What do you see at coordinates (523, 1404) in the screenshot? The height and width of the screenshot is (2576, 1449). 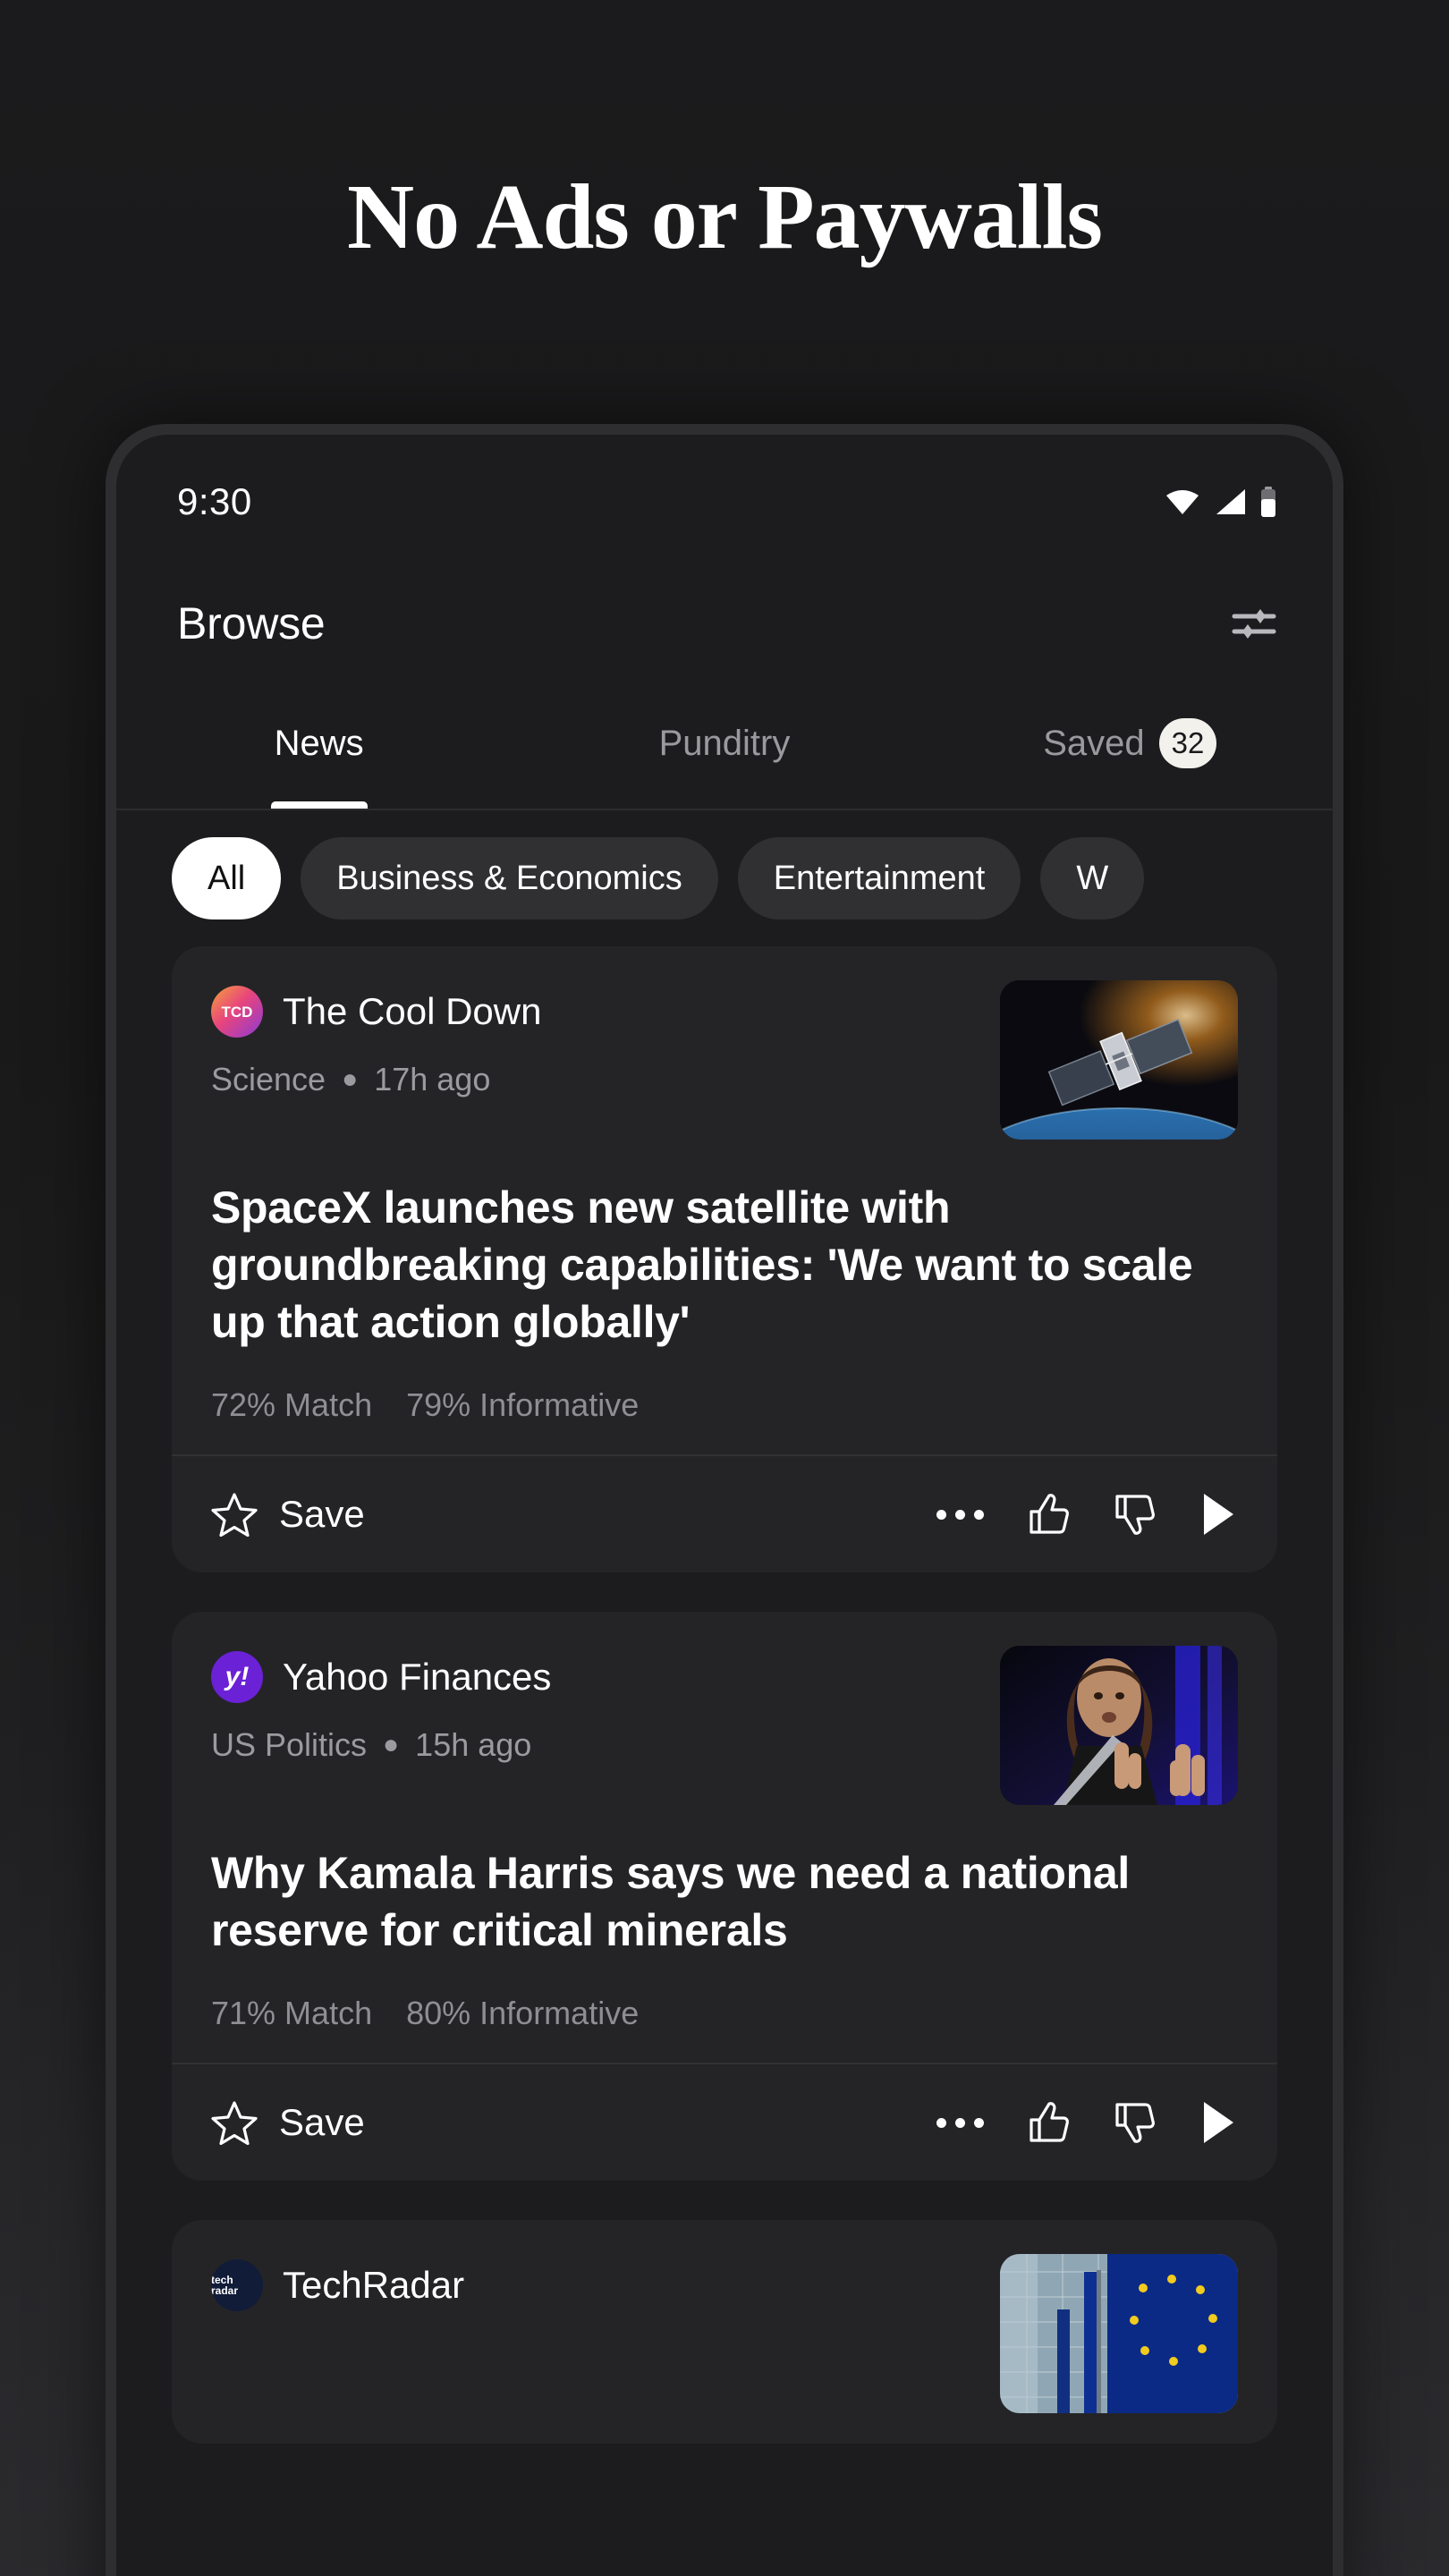 I see `article-informative-score: 79% Informative` at bounding box center [523, 1404].